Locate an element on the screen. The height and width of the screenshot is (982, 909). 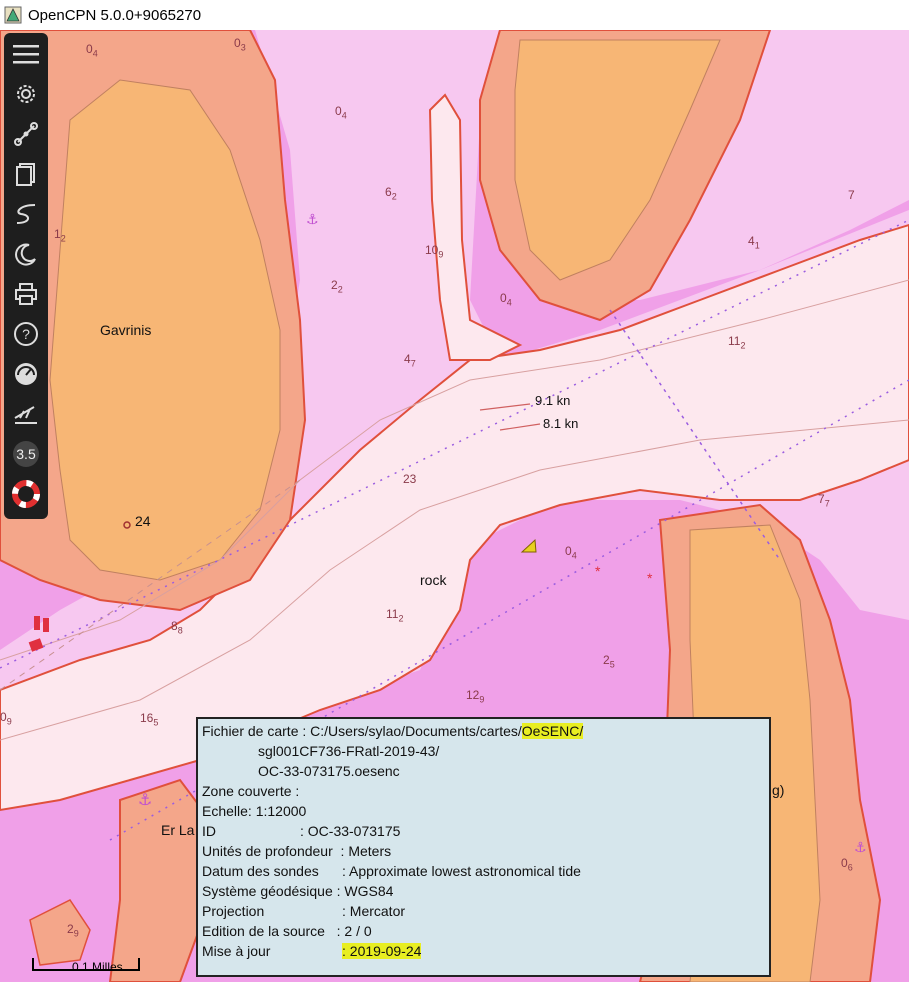
scale-bar-label: 0.1 Milles is located at coordinates (97, 967).